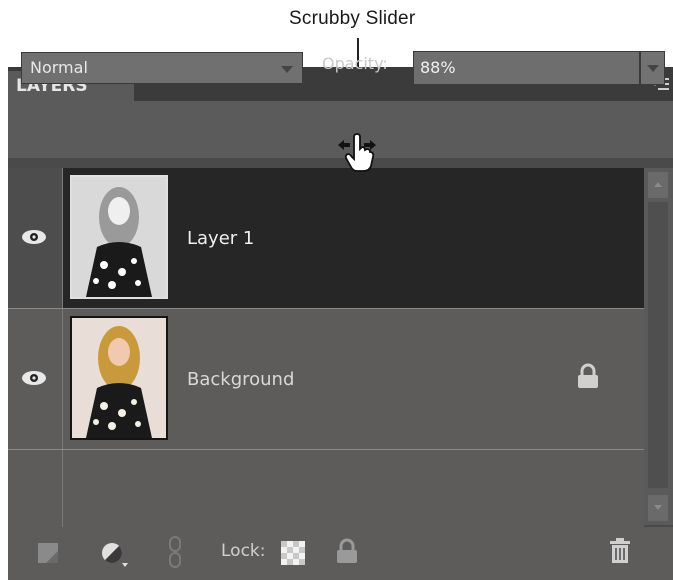  What do you see at coordinates (220, 238) in the screenshot?
I see `layer-name: Layer 1` at bounding box center [220, 238].